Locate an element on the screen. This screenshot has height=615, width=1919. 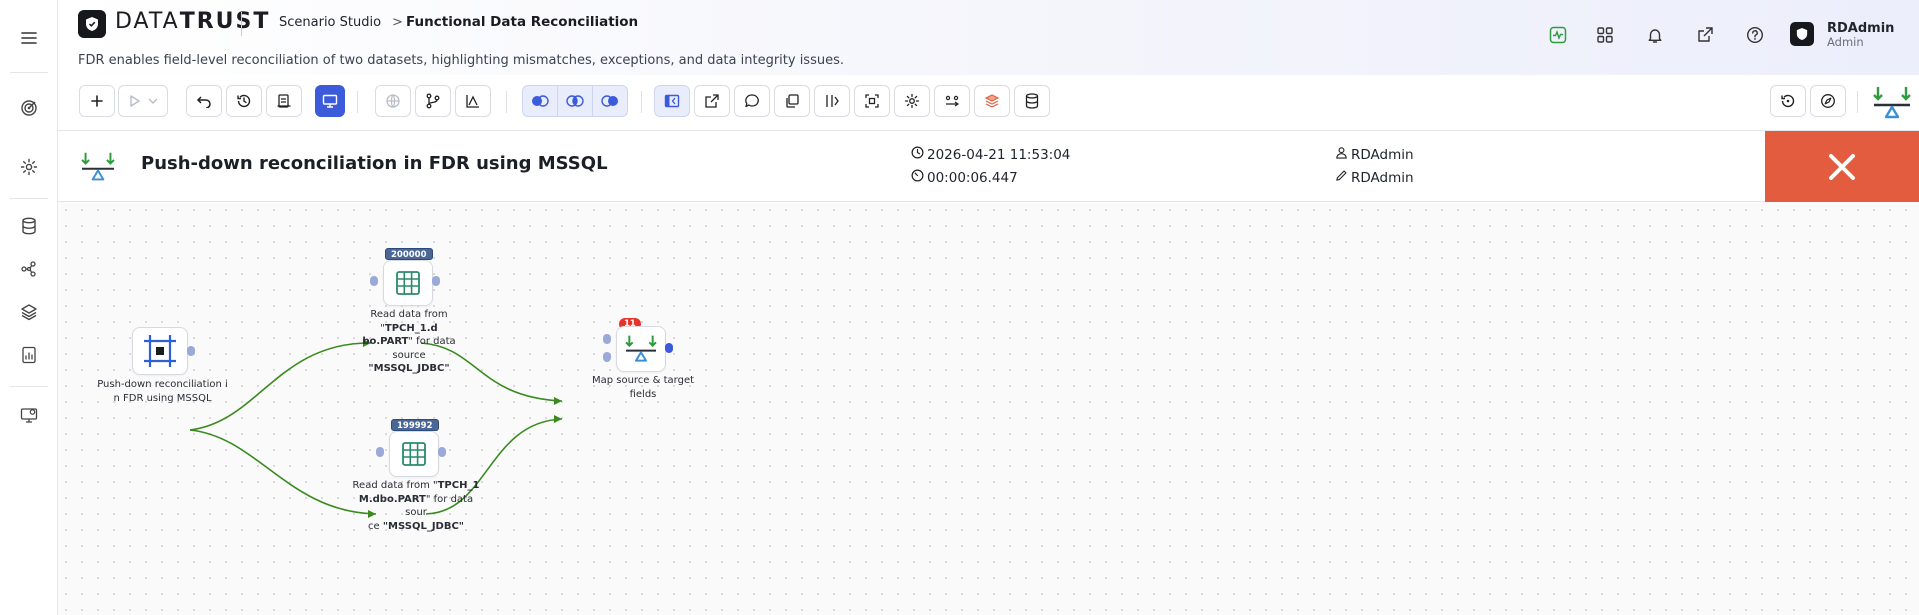
close-button is located at coordinates (1842, 166).